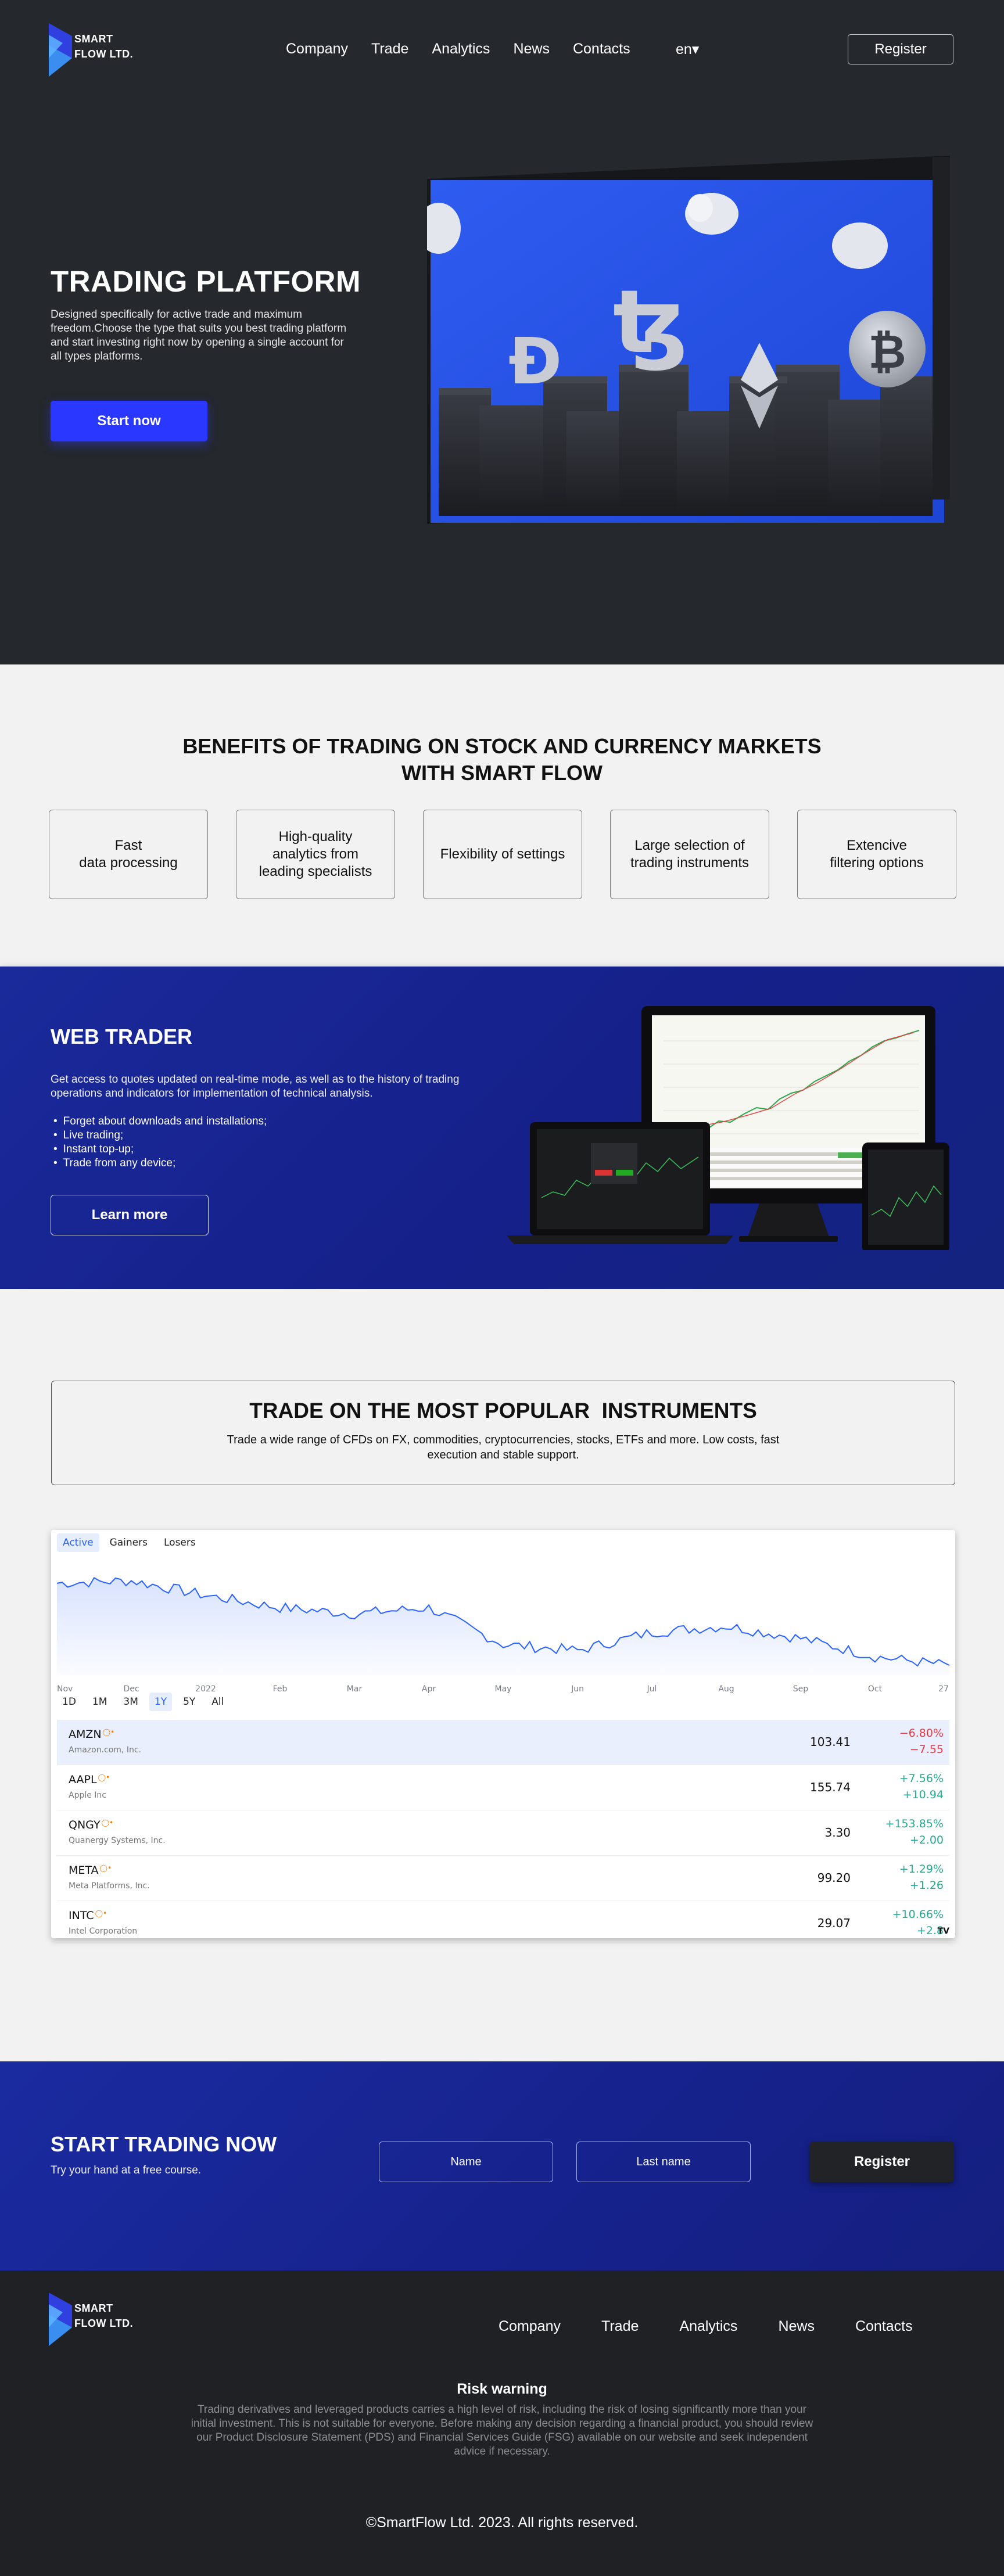 The image size is (1004, 2576). I want to click on footer-nav-analytics: Analytics, so click(708, 2326).